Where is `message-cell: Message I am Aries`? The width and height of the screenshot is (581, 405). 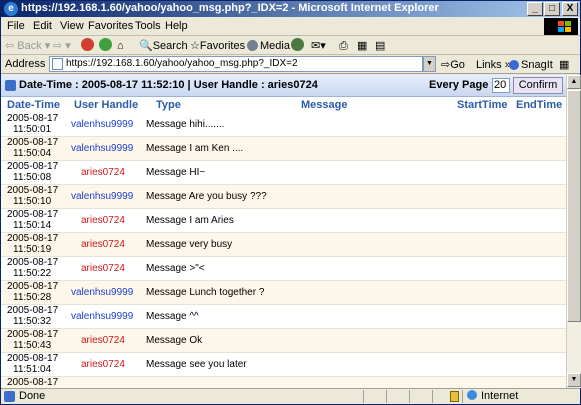 message-cell: Message I am Aries is located at coordinates (190, 220).